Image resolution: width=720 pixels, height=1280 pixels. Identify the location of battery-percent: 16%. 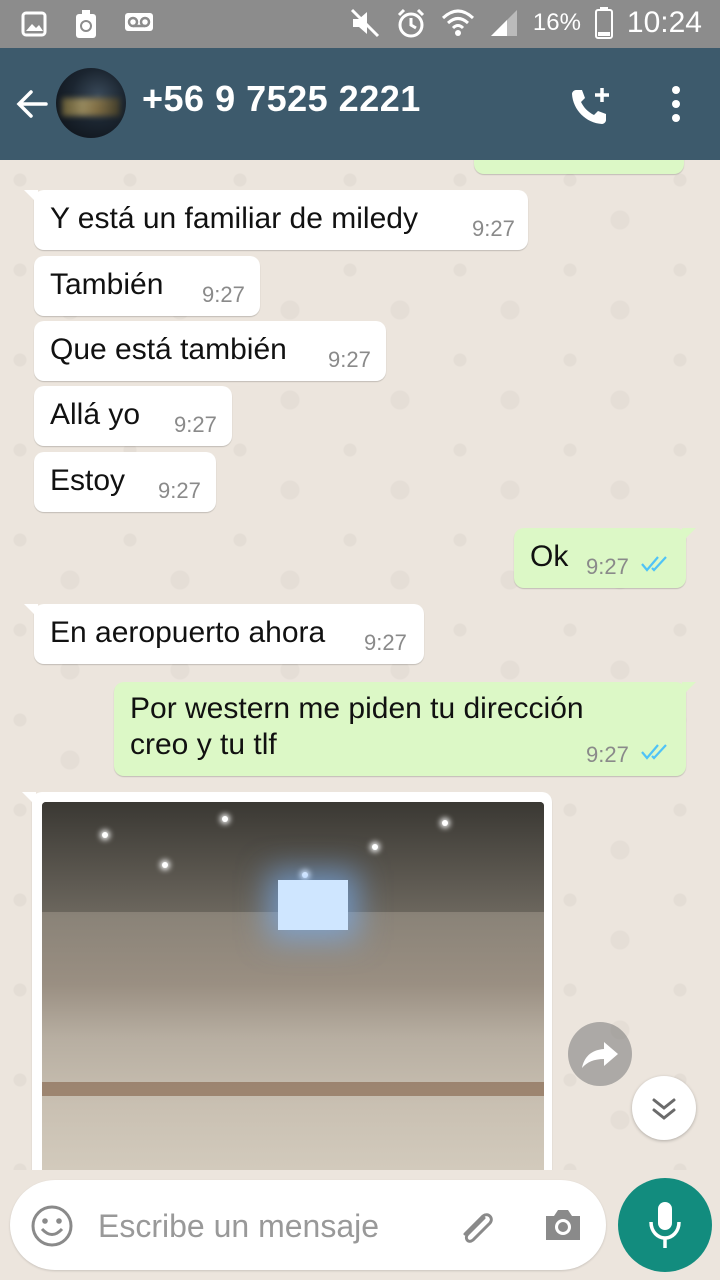
(556, 22).